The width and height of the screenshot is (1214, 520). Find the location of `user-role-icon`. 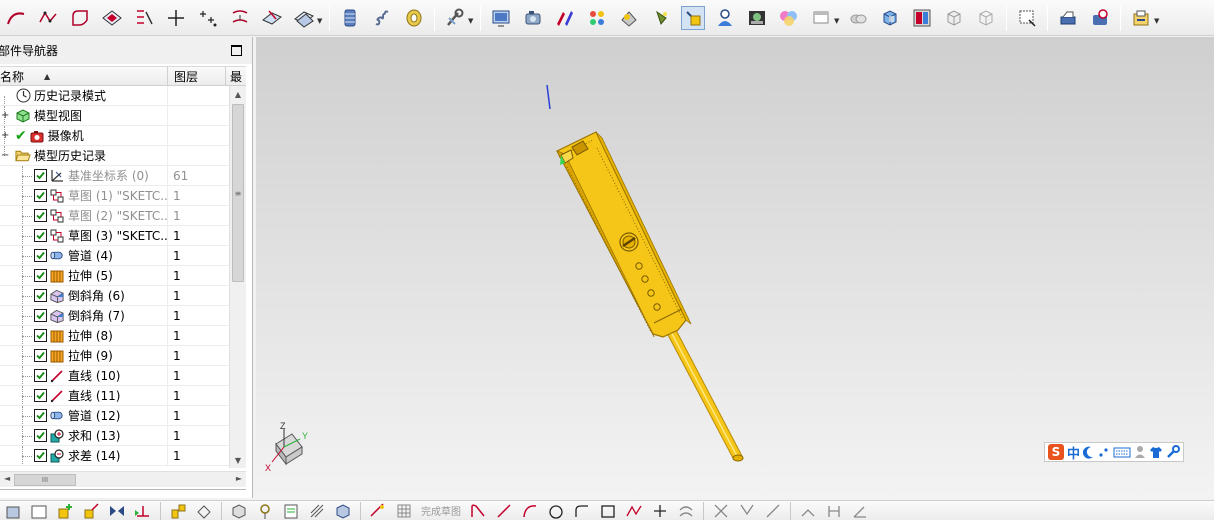

user-role-icon is located at coordinates (725, 18).